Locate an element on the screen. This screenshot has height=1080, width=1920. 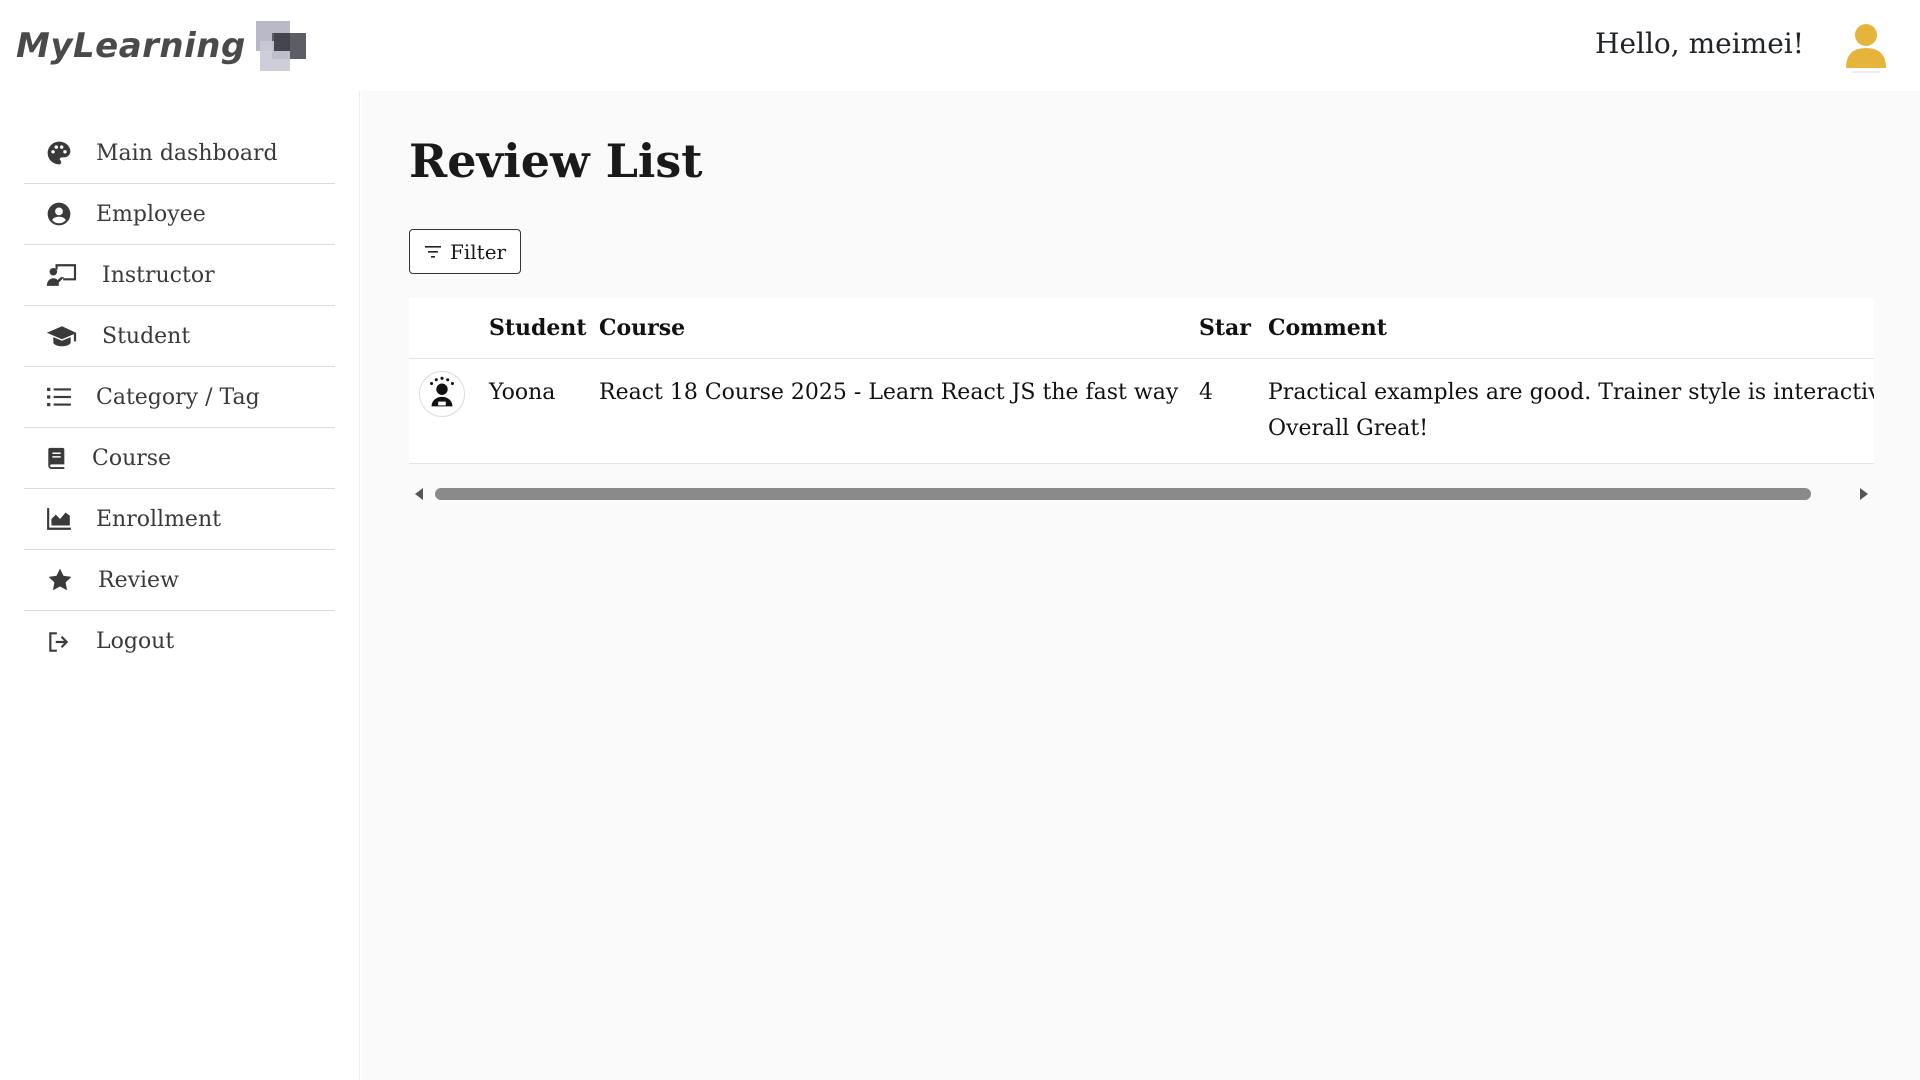
filter-button-label: Filter is located at coordinates (478, 251).